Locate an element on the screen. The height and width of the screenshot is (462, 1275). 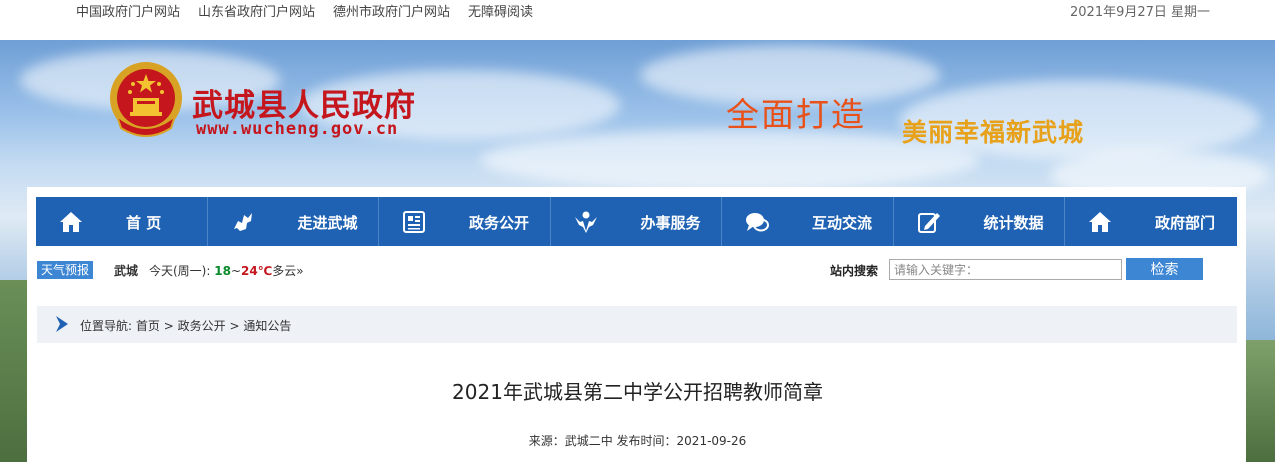
nav-interaction: 互动交流 is located at coordinates (808, 221).